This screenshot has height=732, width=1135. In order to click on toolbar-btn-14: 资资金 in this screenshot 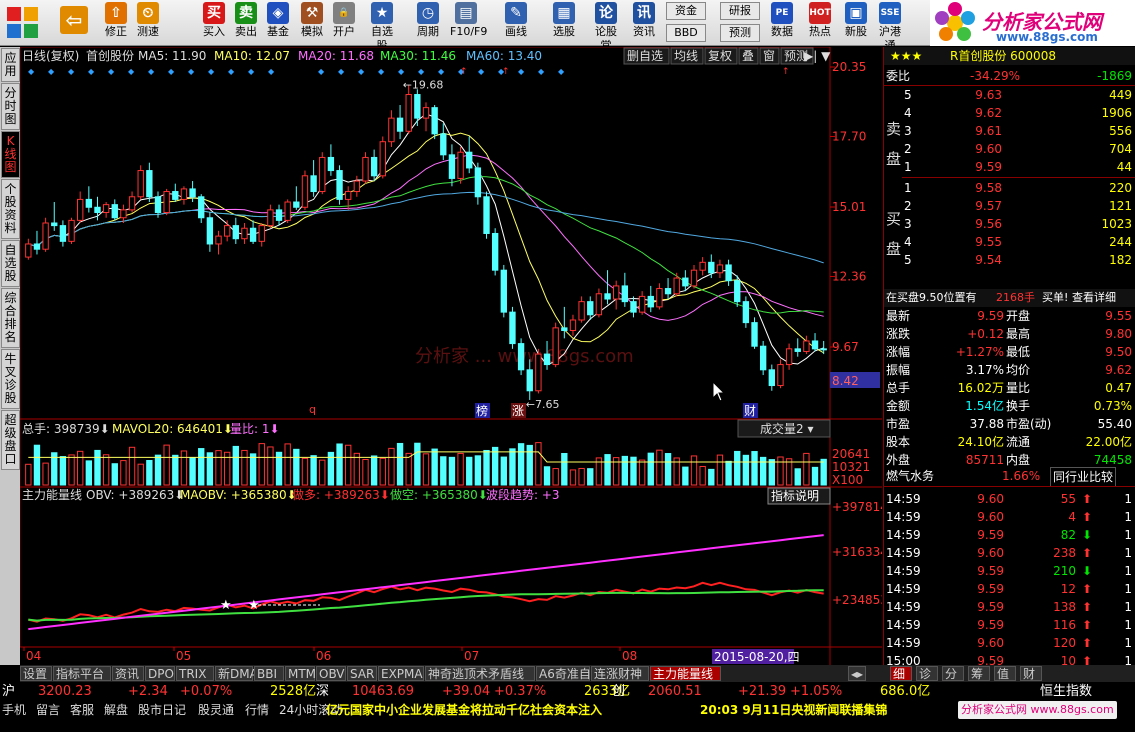, I will do `click(686, 12)`.